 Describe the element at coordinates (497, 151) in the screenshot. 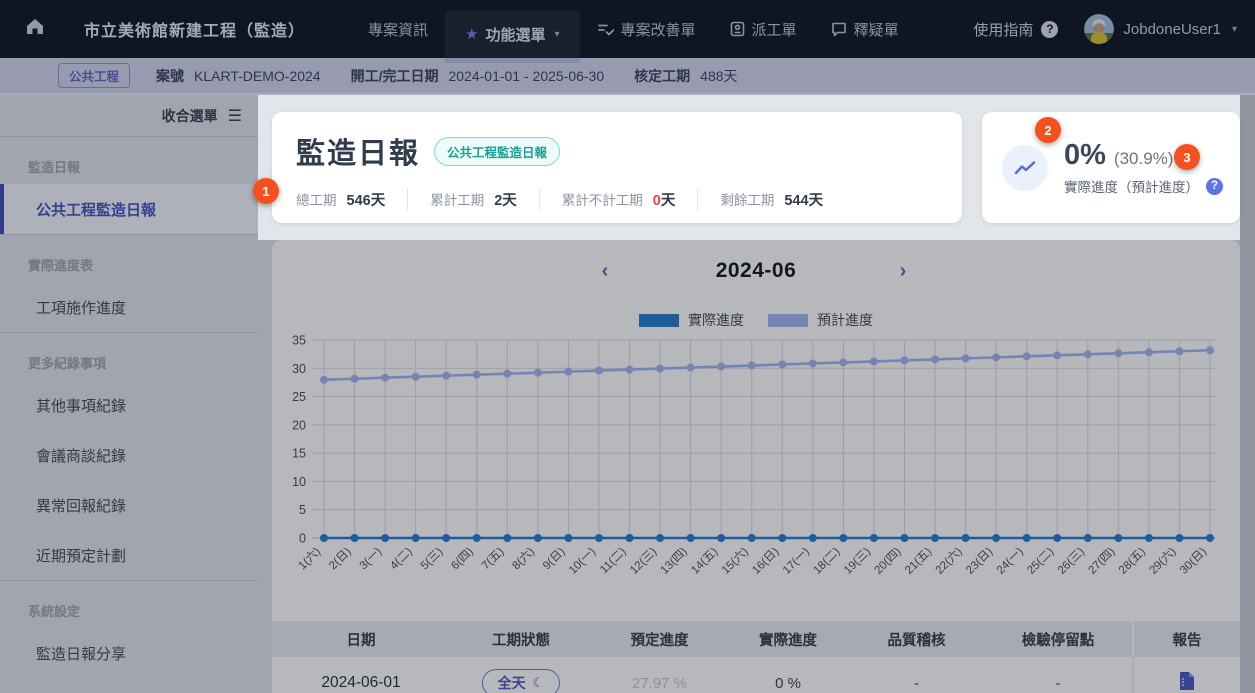

I see `report-type-badge: 公共工程監造日報` at that location.